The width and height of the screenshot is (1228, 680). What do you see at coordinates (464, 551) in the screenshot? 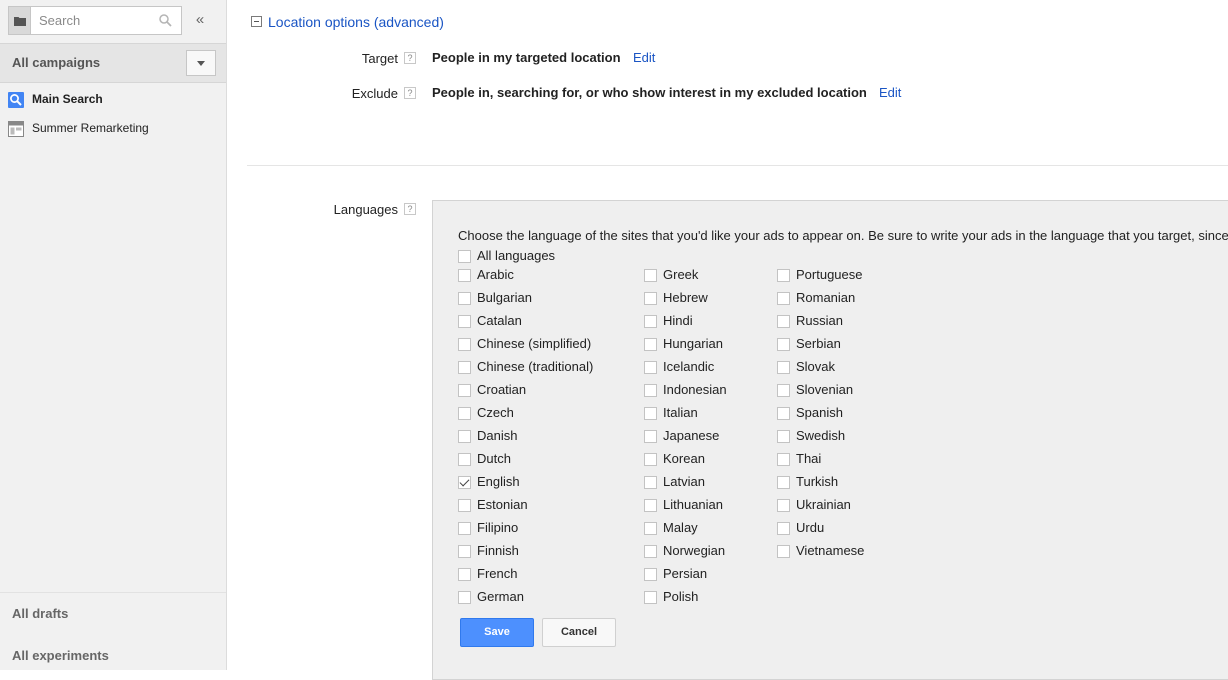
I see `language-finnish-checkbox` at bounding box center [464, 551].